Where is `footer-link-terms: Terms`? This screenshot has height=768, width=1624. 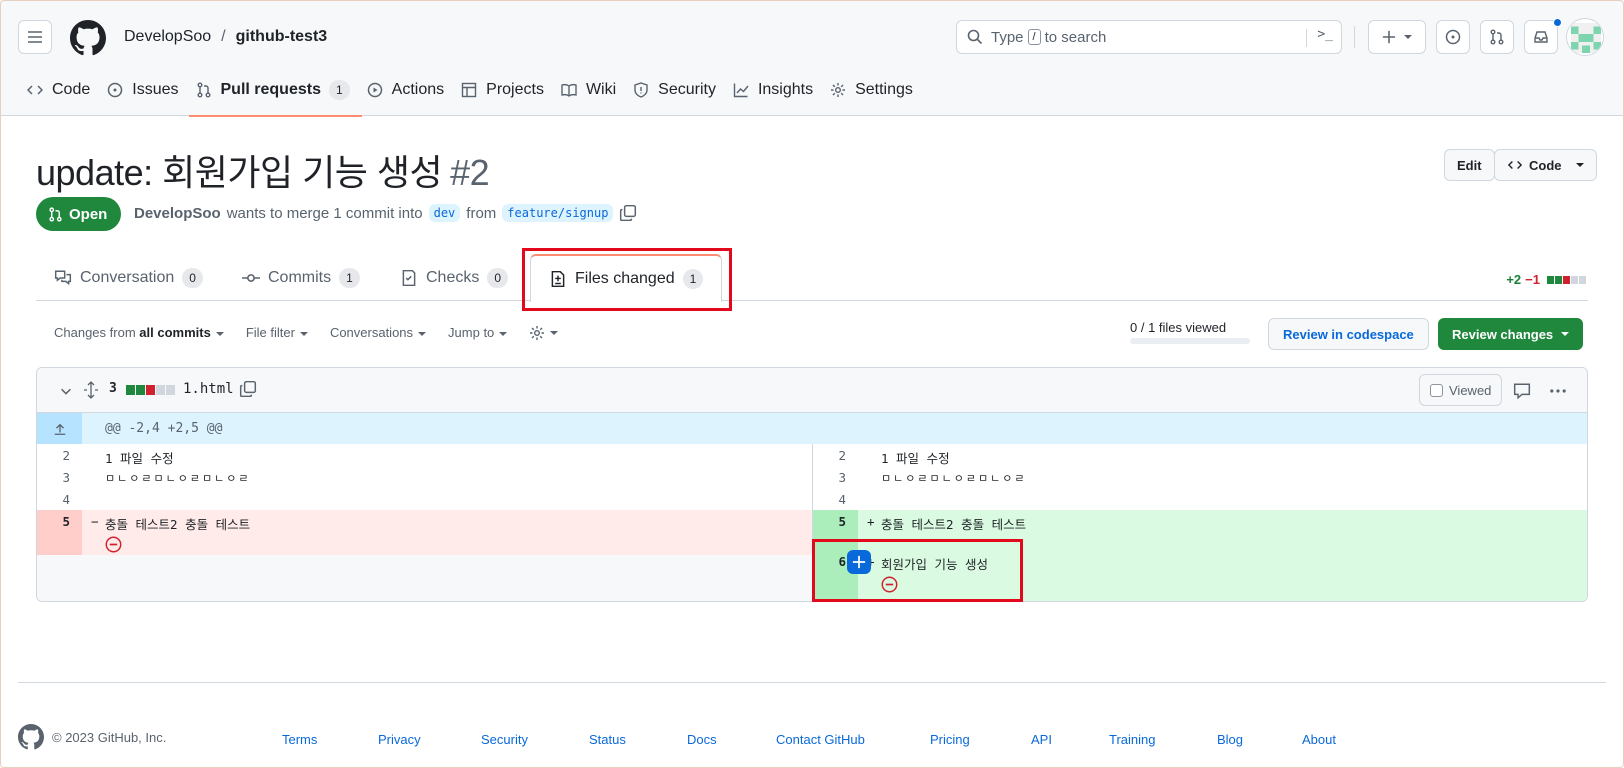
footer-link-terms: Terms is located at coordinates (299, 739).